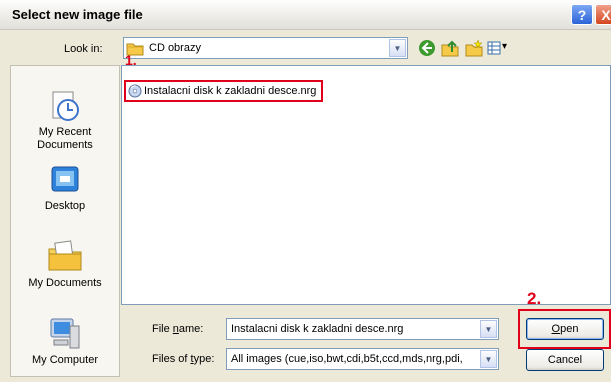 The width and height of the screenshot is (611, 382). I want to click on desktop-icon, so click(65, 179).